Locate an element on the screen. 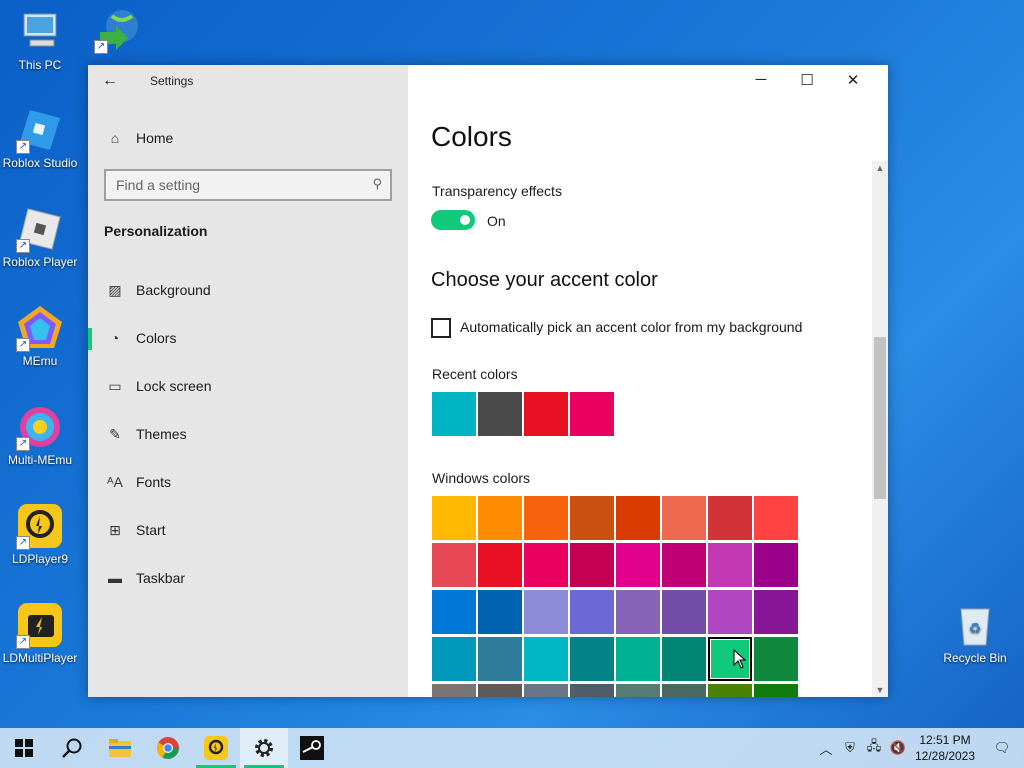 The height and width of the screenshot is (768, 1024). notification-icon: 🗨 is located at coordinates (1002, 748).